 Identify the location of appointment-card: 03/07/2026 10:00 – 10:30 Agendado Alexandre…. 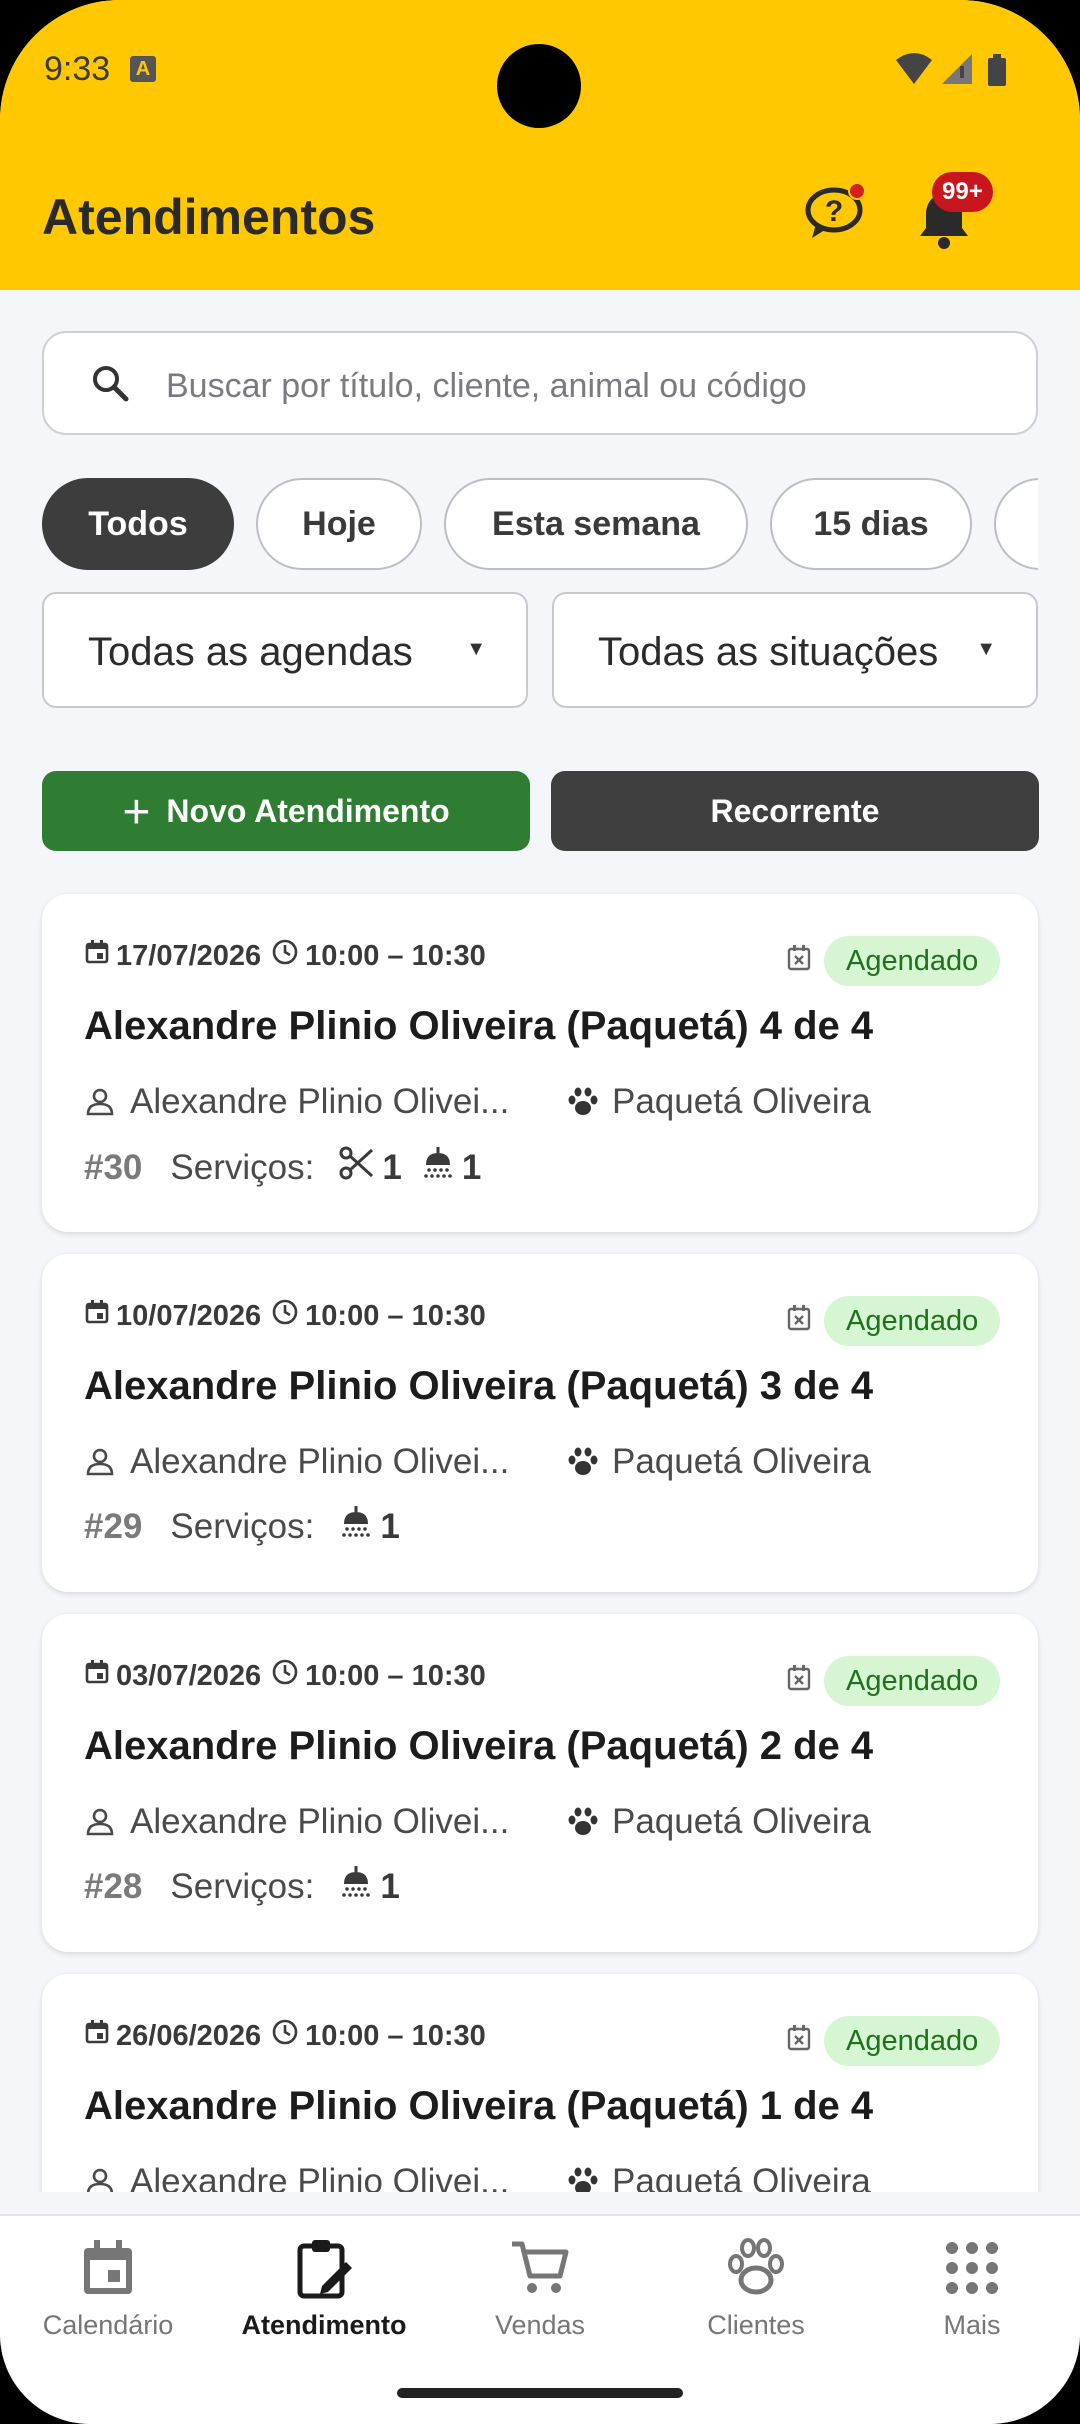
(540, 1783).